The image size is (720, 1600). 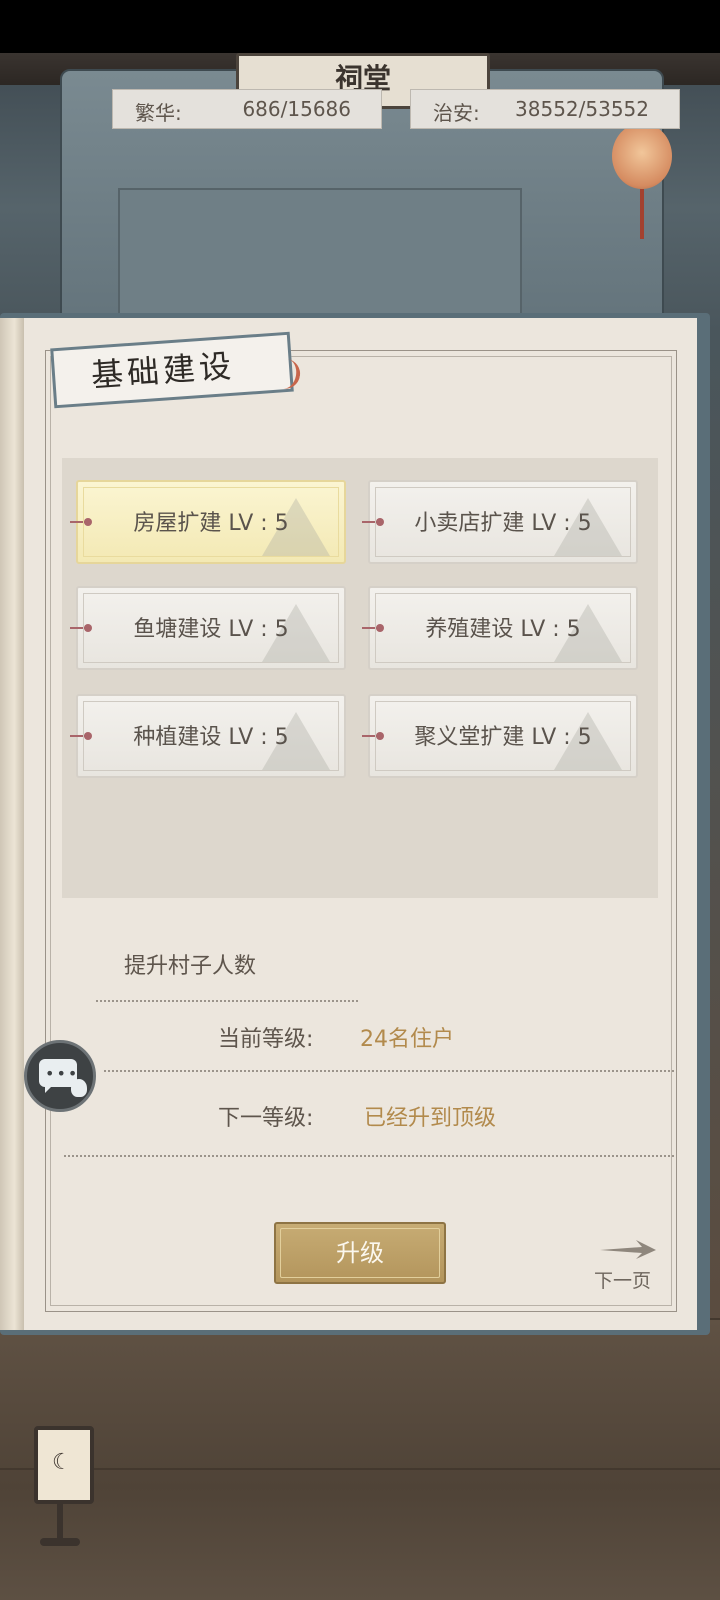 I want to click on next-level-value: 已经升到顶级, so click(x=430, y=1118).